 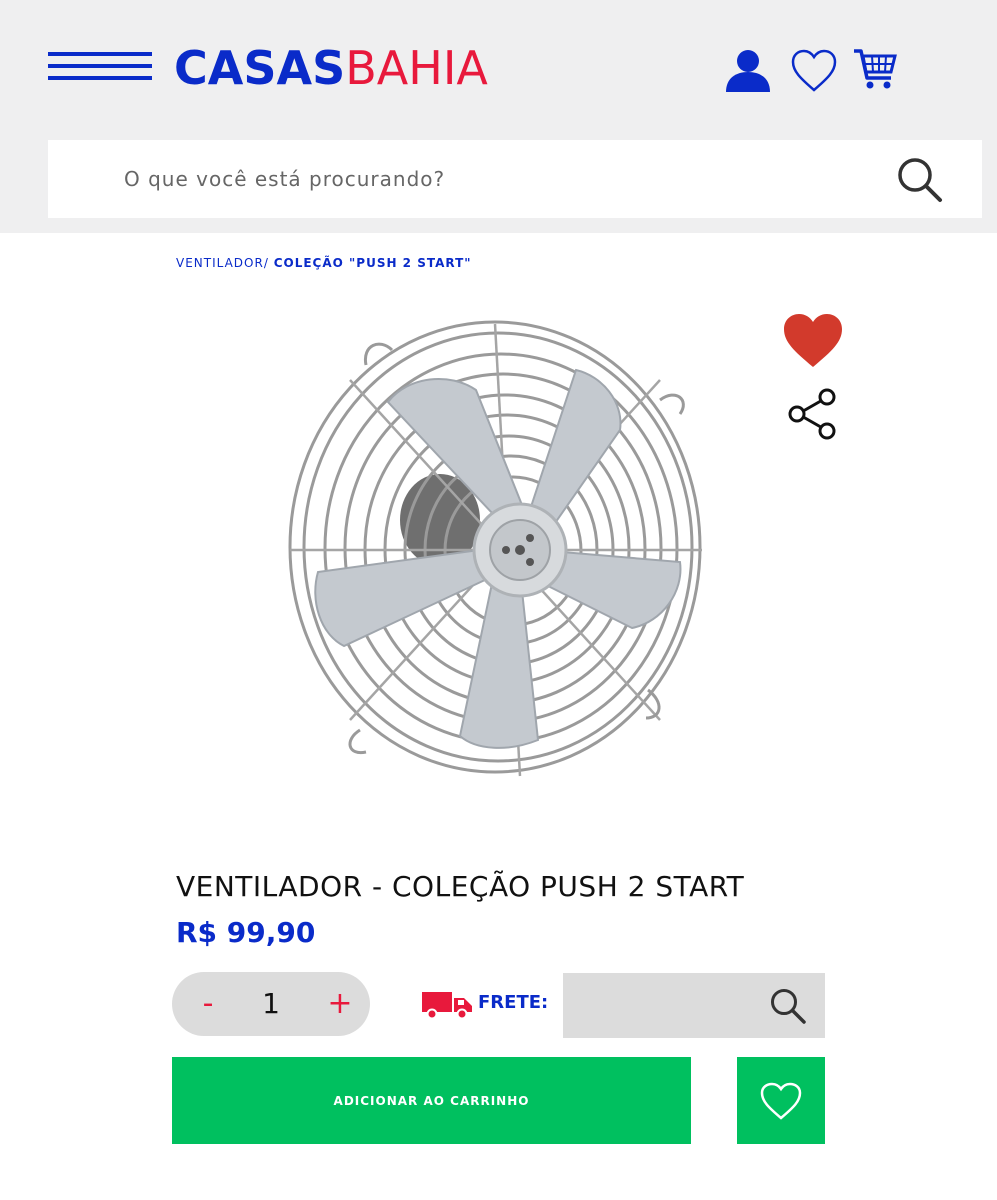 What do you see at coordinates (208, 1004) in the screenshot?
I see `quantity-minus-button: -` at bounding box center [208, 1004].